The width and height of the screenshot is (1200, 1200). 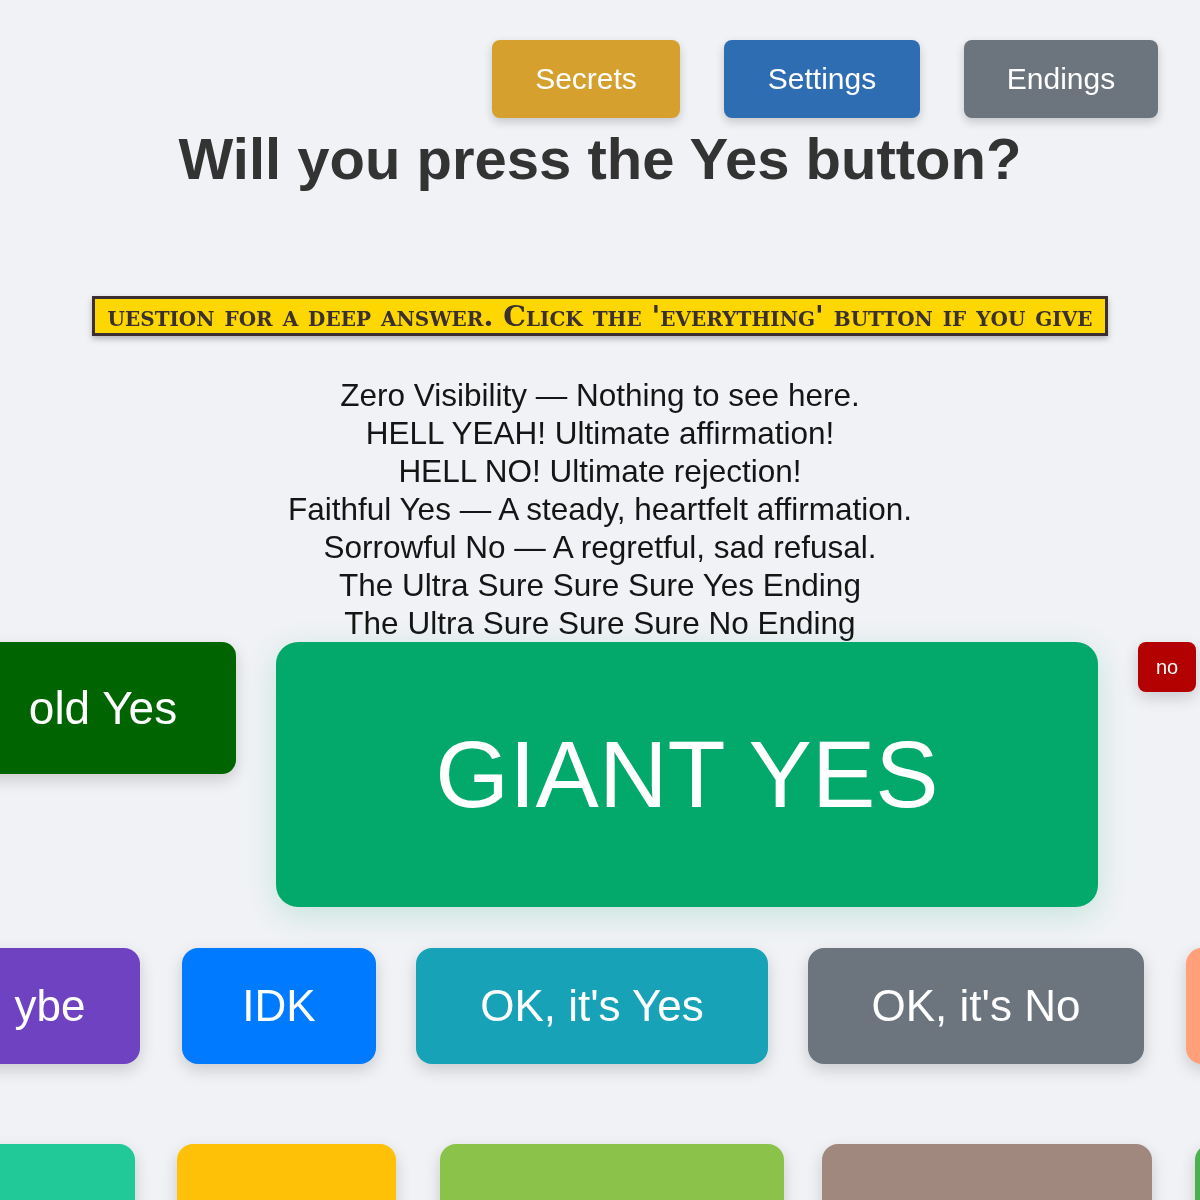 What do you see at coordinates (822, 79) in the screenshot?
I see `nav-button: Settings` at bounding box center [822, 79].